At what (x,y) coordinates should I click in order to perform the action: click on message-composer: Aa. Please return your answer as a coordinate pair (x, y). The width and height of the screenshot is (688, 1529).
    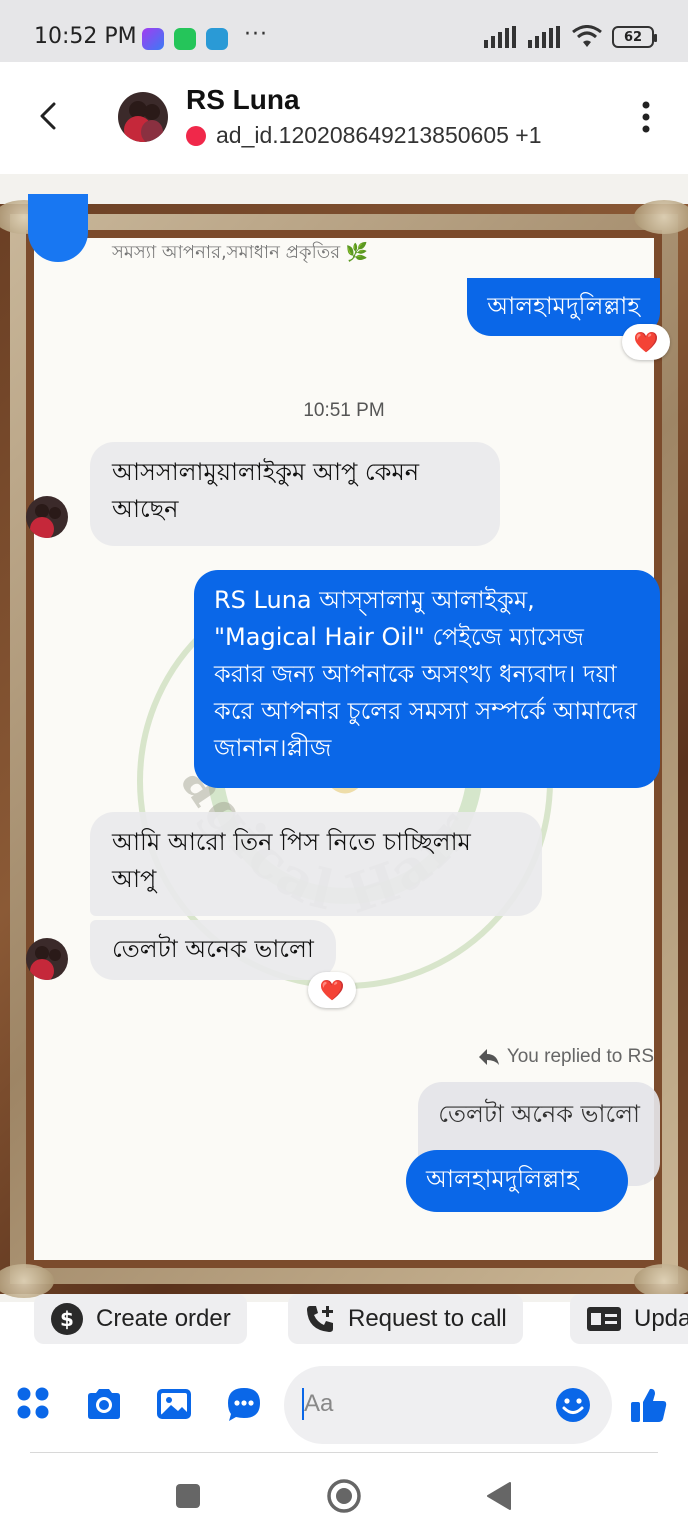
    Looking at the image, I should click on (344, 1405).